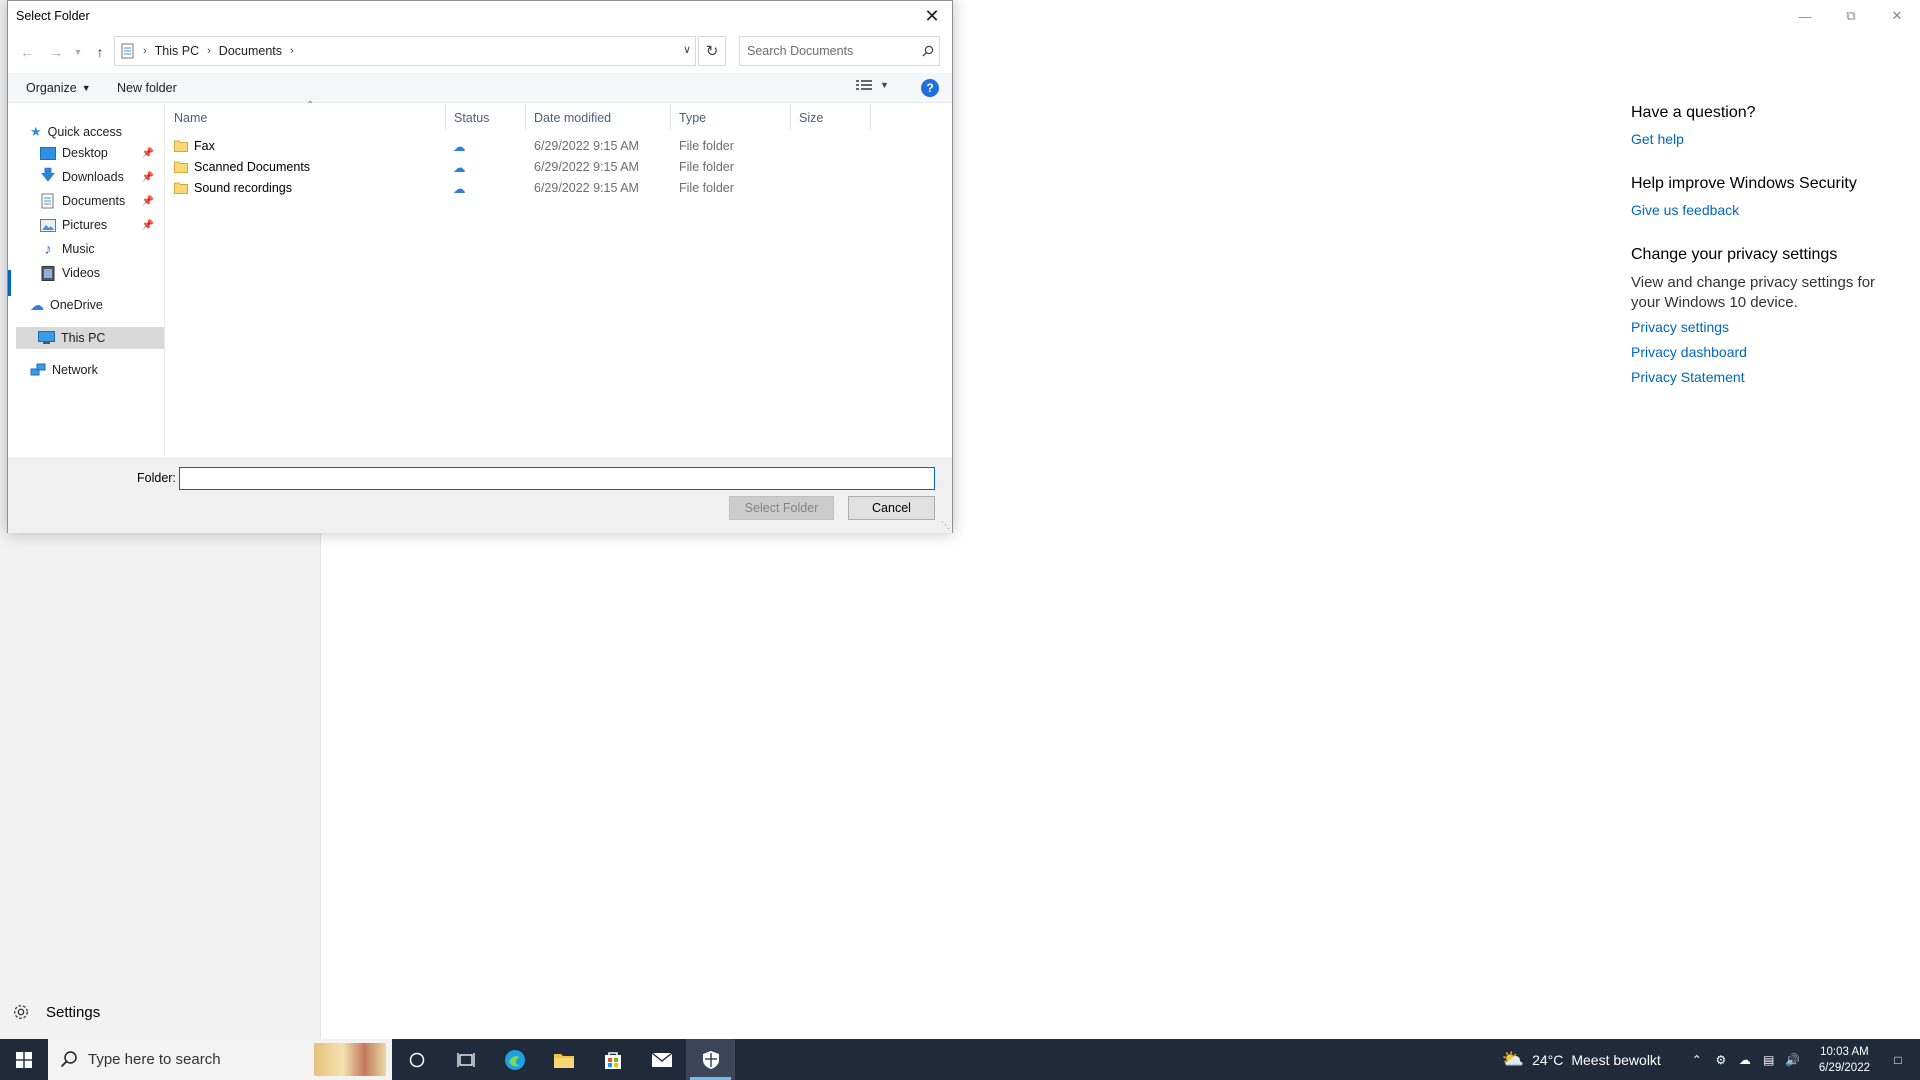 The width and height of the screenshot is (1920, 1080). Describe the element at coordinates (480, 88) in the screenshot. I see `command-bar: Organize ▼ New folder ▼ ?` at that location.